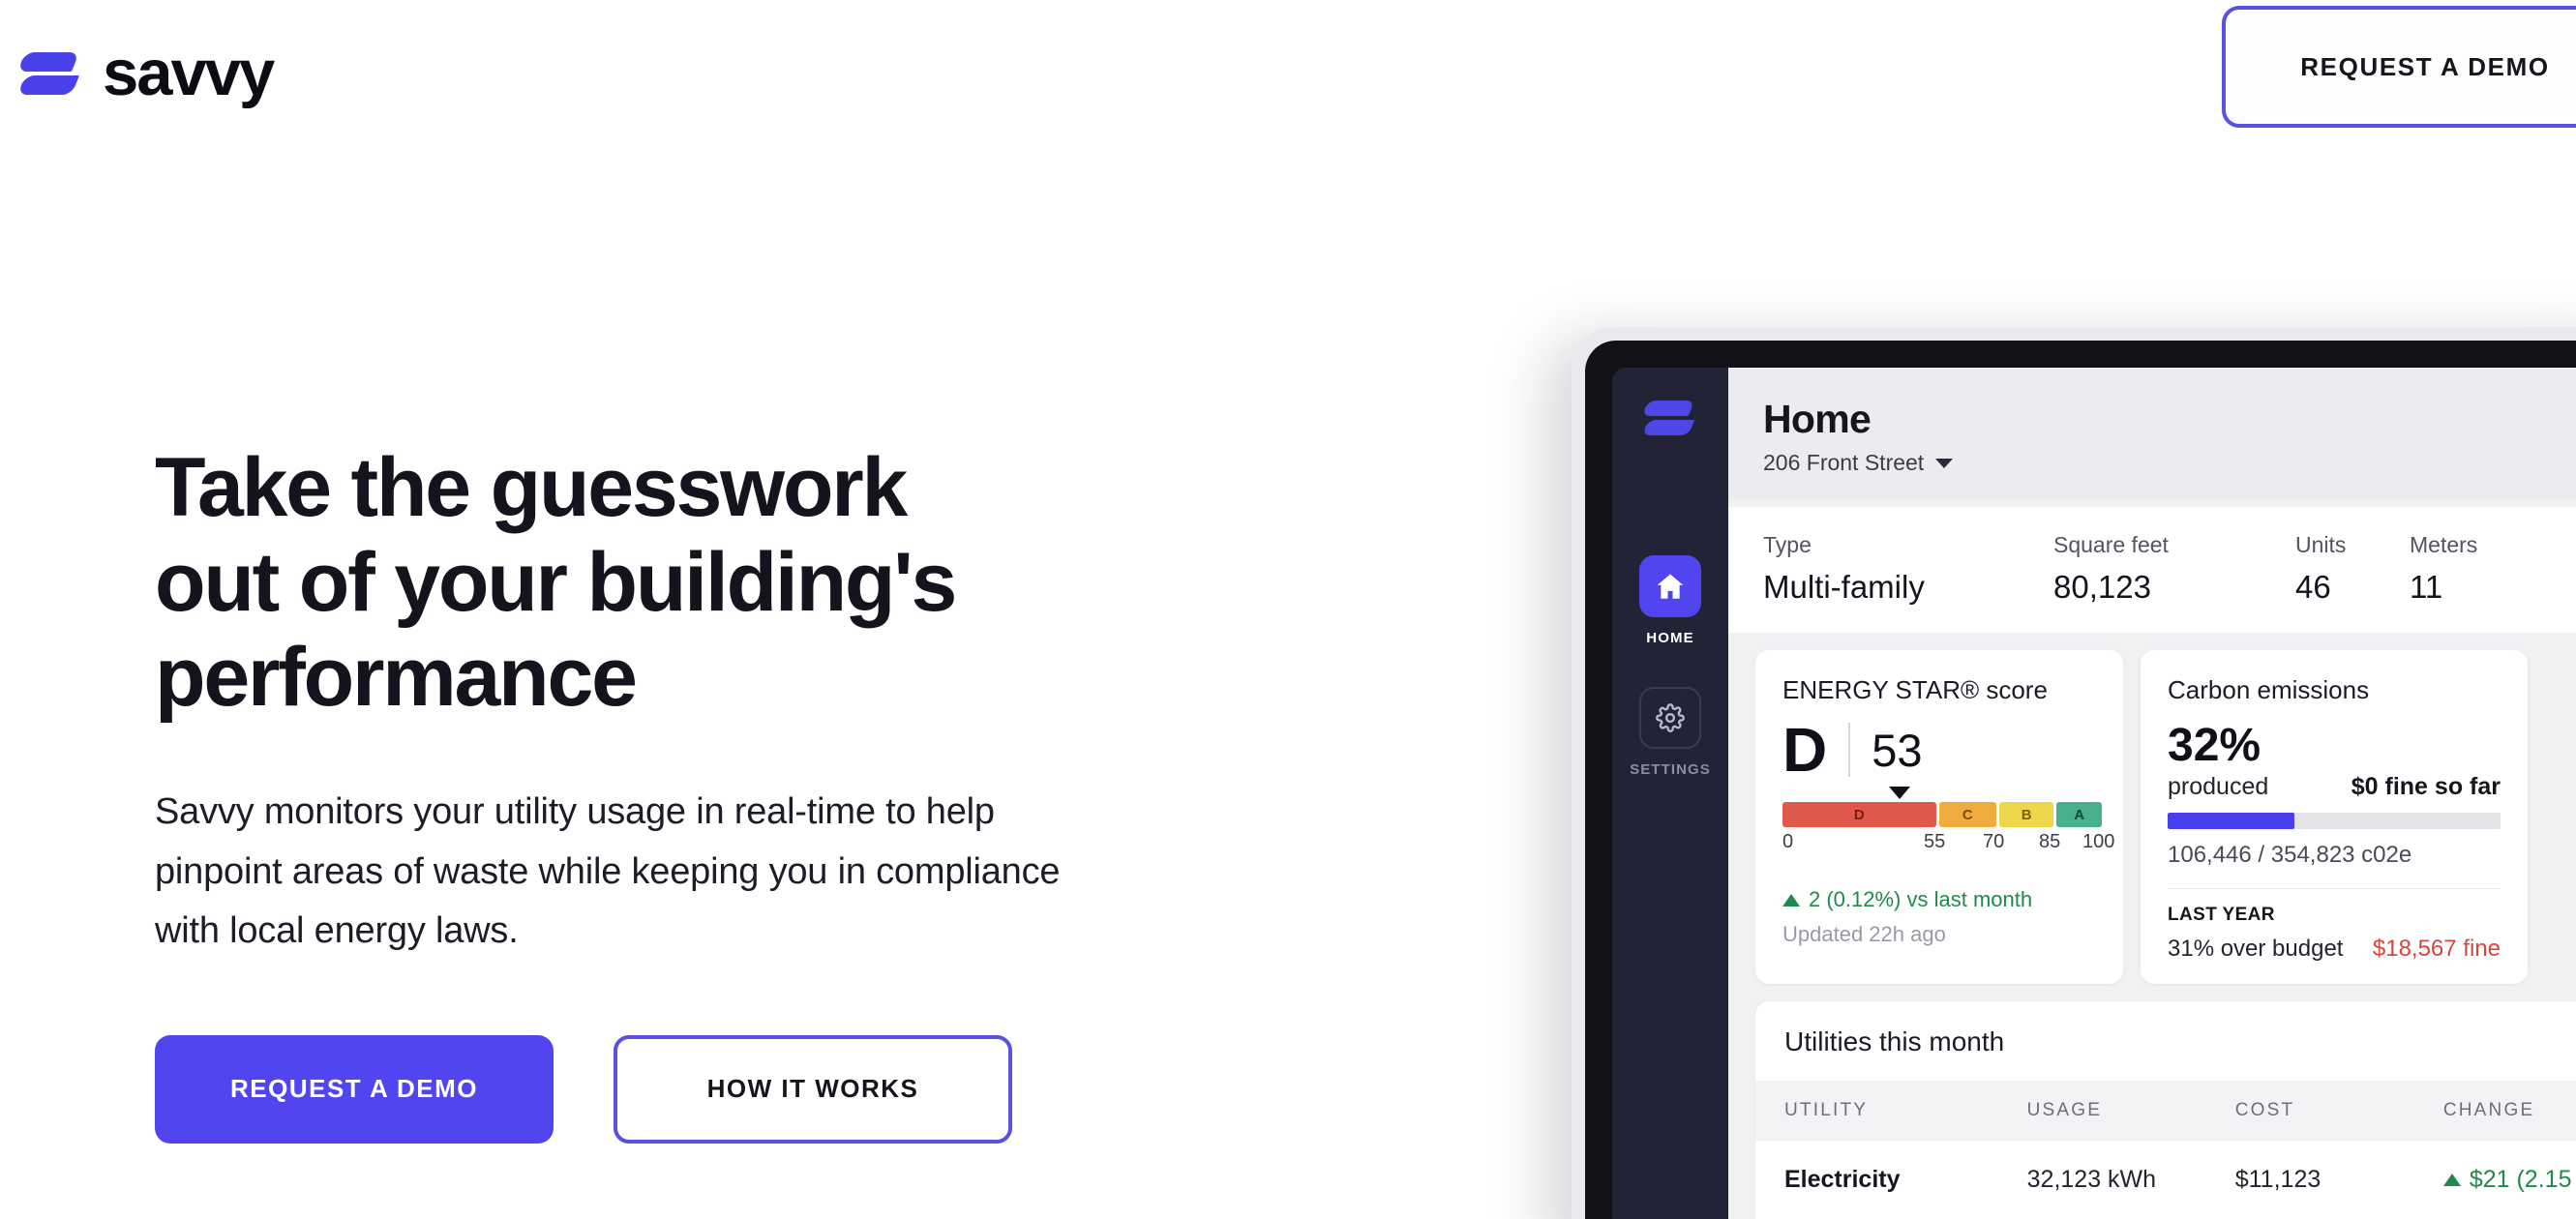 The width and height of the screenshot is (2576, 1219). Describe the element at coordinates (1939, 750) in the screenshot. I see `energy-star-score-row: D 53` at that location.